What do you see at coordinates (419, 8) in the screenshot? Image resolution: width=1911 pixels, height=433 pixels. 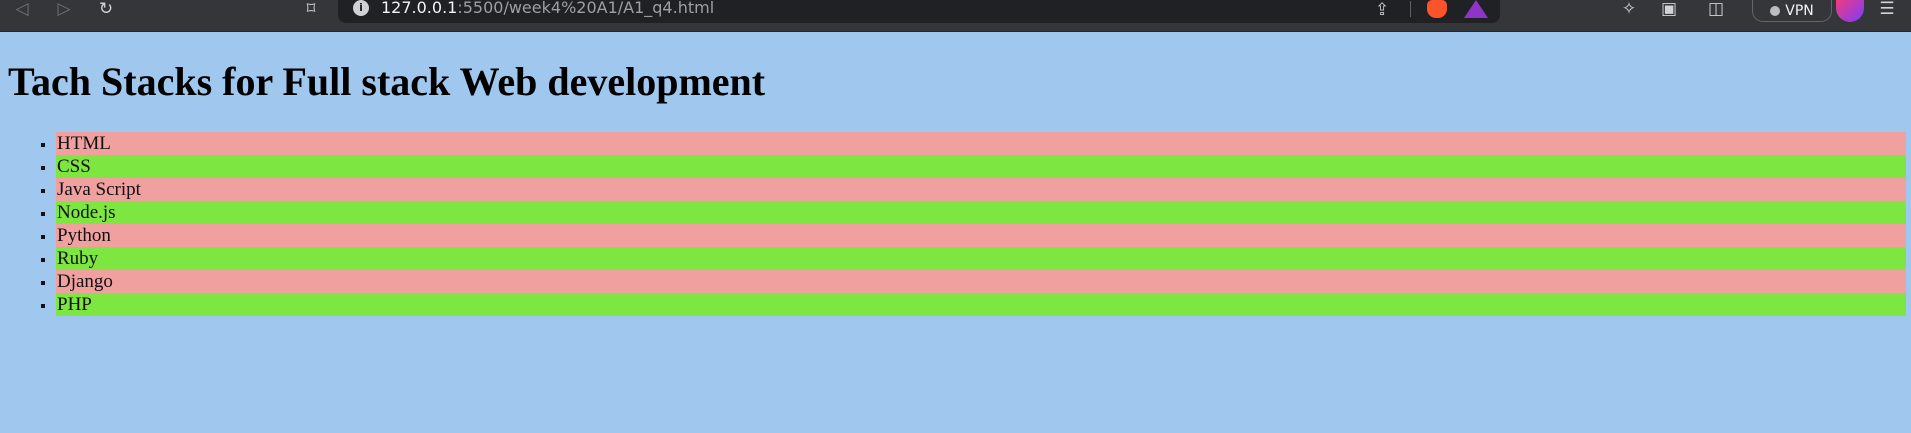 I see `url-host: 127.0.0.1` at bounding box center [419, 8].